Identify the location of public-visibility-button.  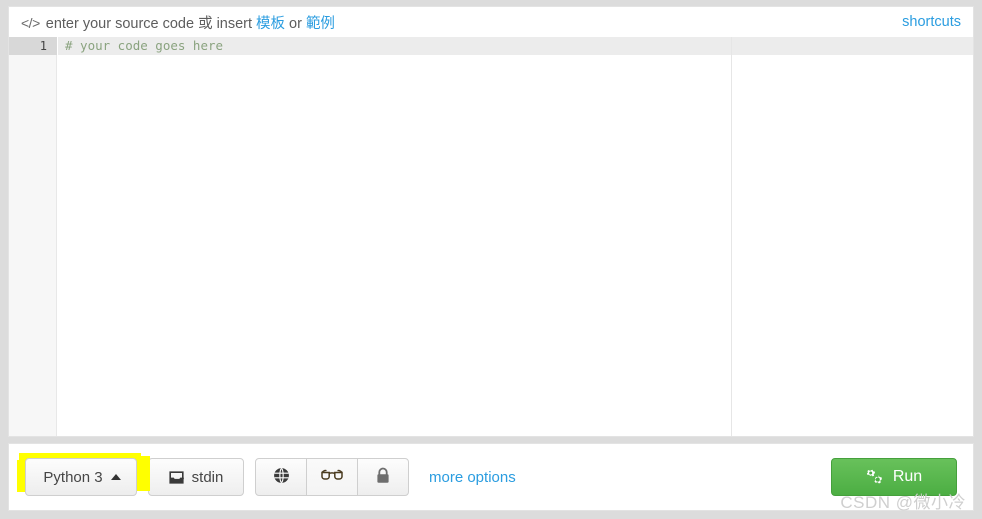
(281, 477).